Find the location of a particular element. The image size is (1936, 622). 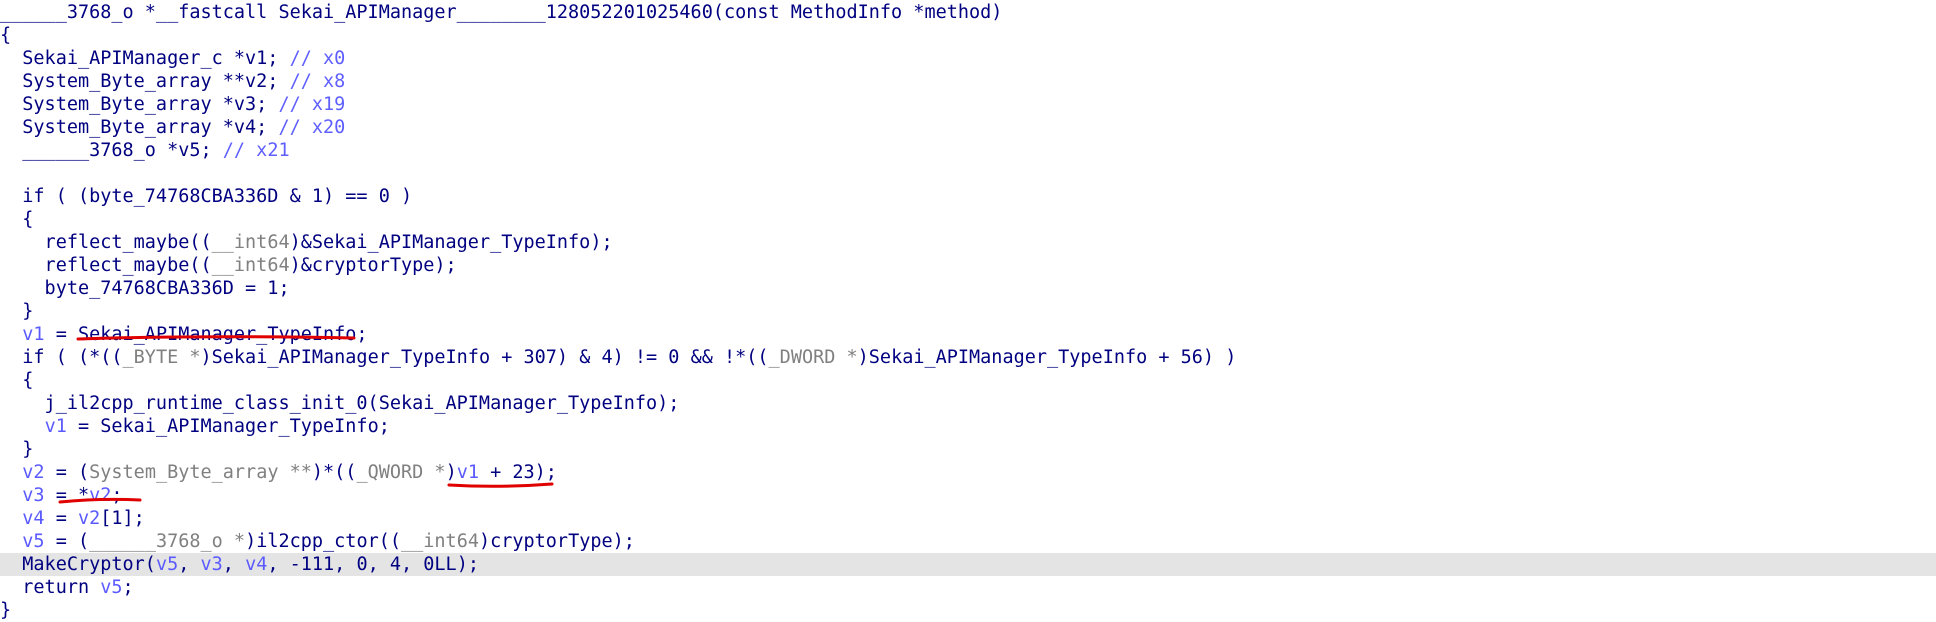

code-token: // x19 is located at coordinates (312, 104).